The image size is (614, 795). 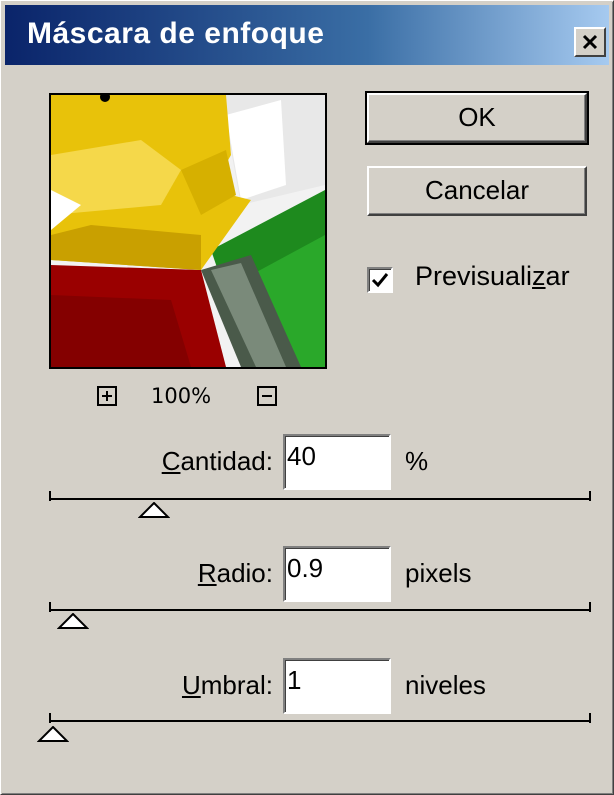 What do you see at coordinates (181, 396) in the screenshot?
I see `zoom-level-label: 100%` at bounding box center [181, 396].